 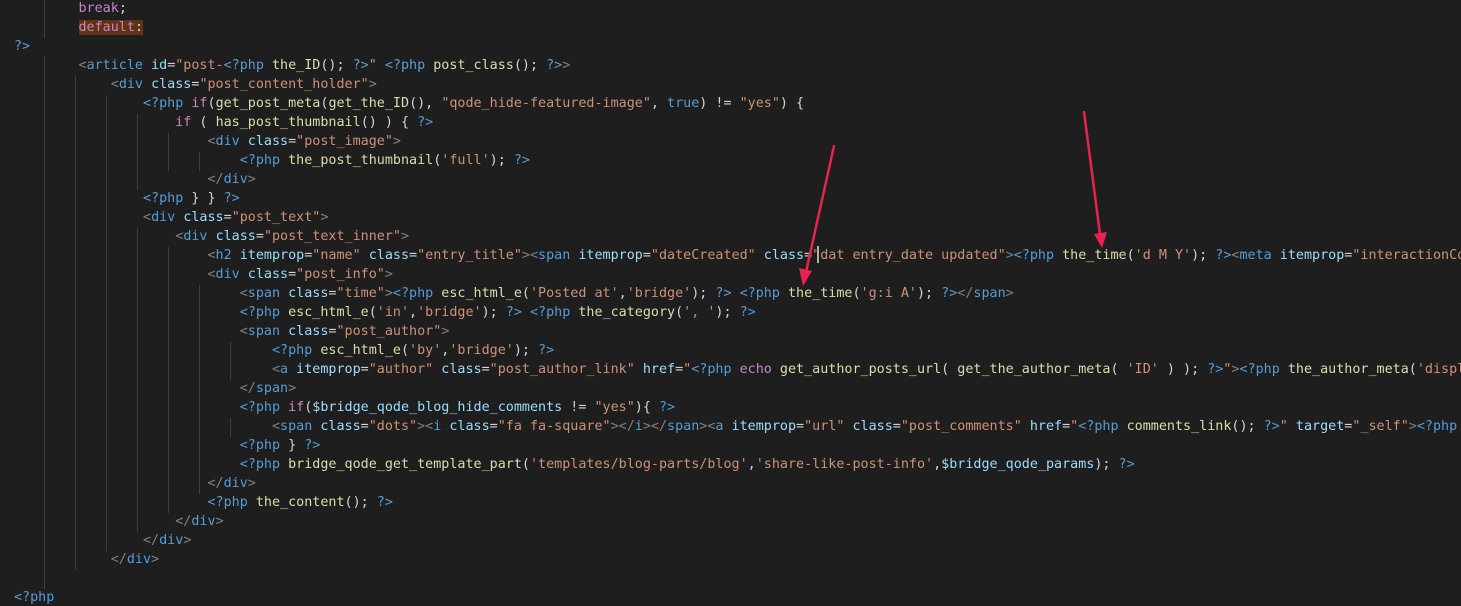 What do you see at coordinates (953, 198) in the screenshot?
I see `annotation-arrows` at bounding box center [953, 198].